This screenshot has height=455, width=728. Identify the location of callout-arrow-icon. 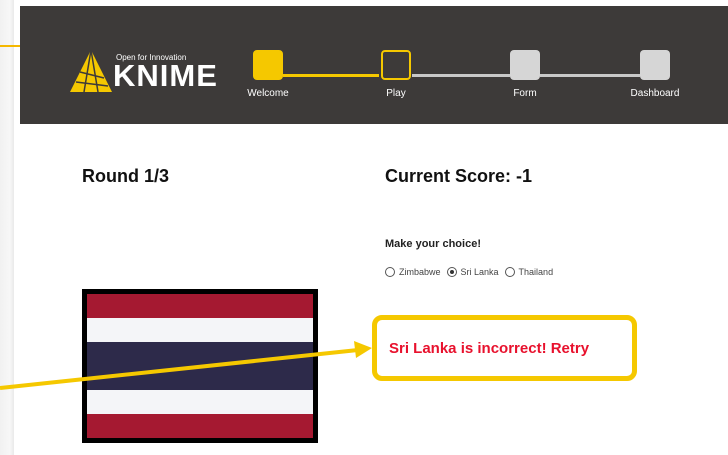
(186, 365).